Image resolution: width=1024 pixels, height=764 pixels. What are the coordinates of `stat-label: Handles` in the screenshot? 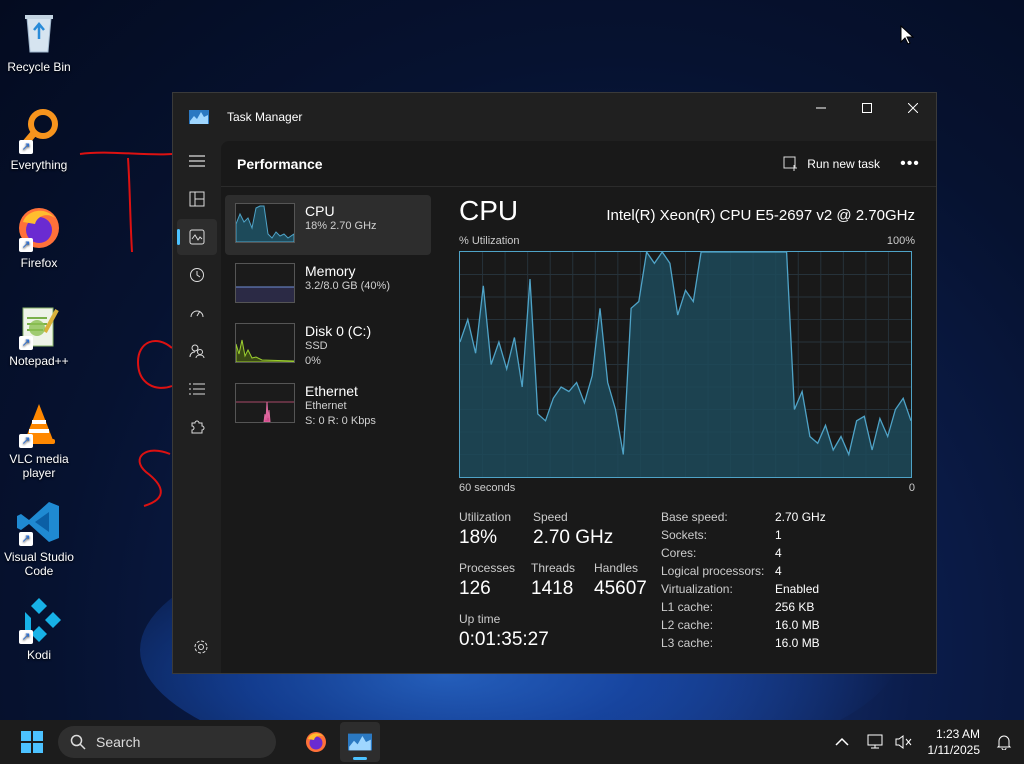 It's located at (616, 568).